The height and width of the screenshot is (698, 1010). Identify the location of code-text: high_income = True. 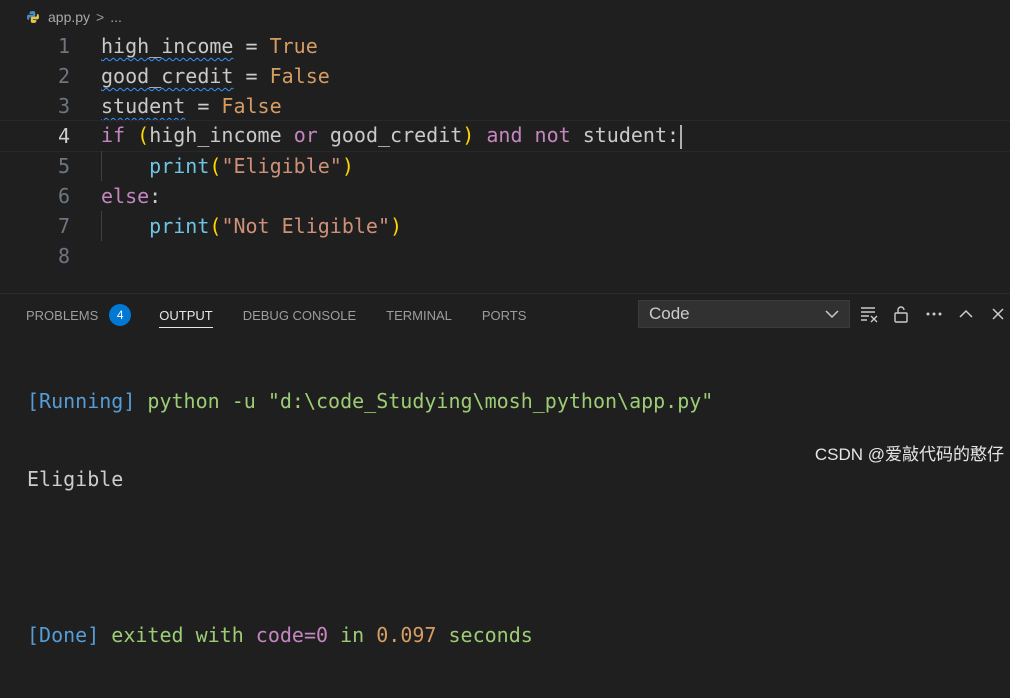
(209, 46).